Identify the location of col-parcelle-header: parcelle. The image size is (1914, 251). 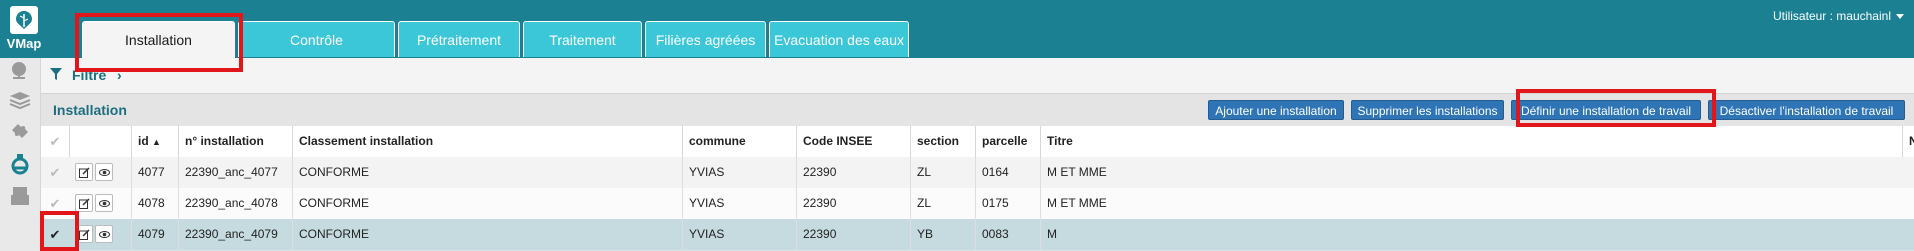
(1007, 141).